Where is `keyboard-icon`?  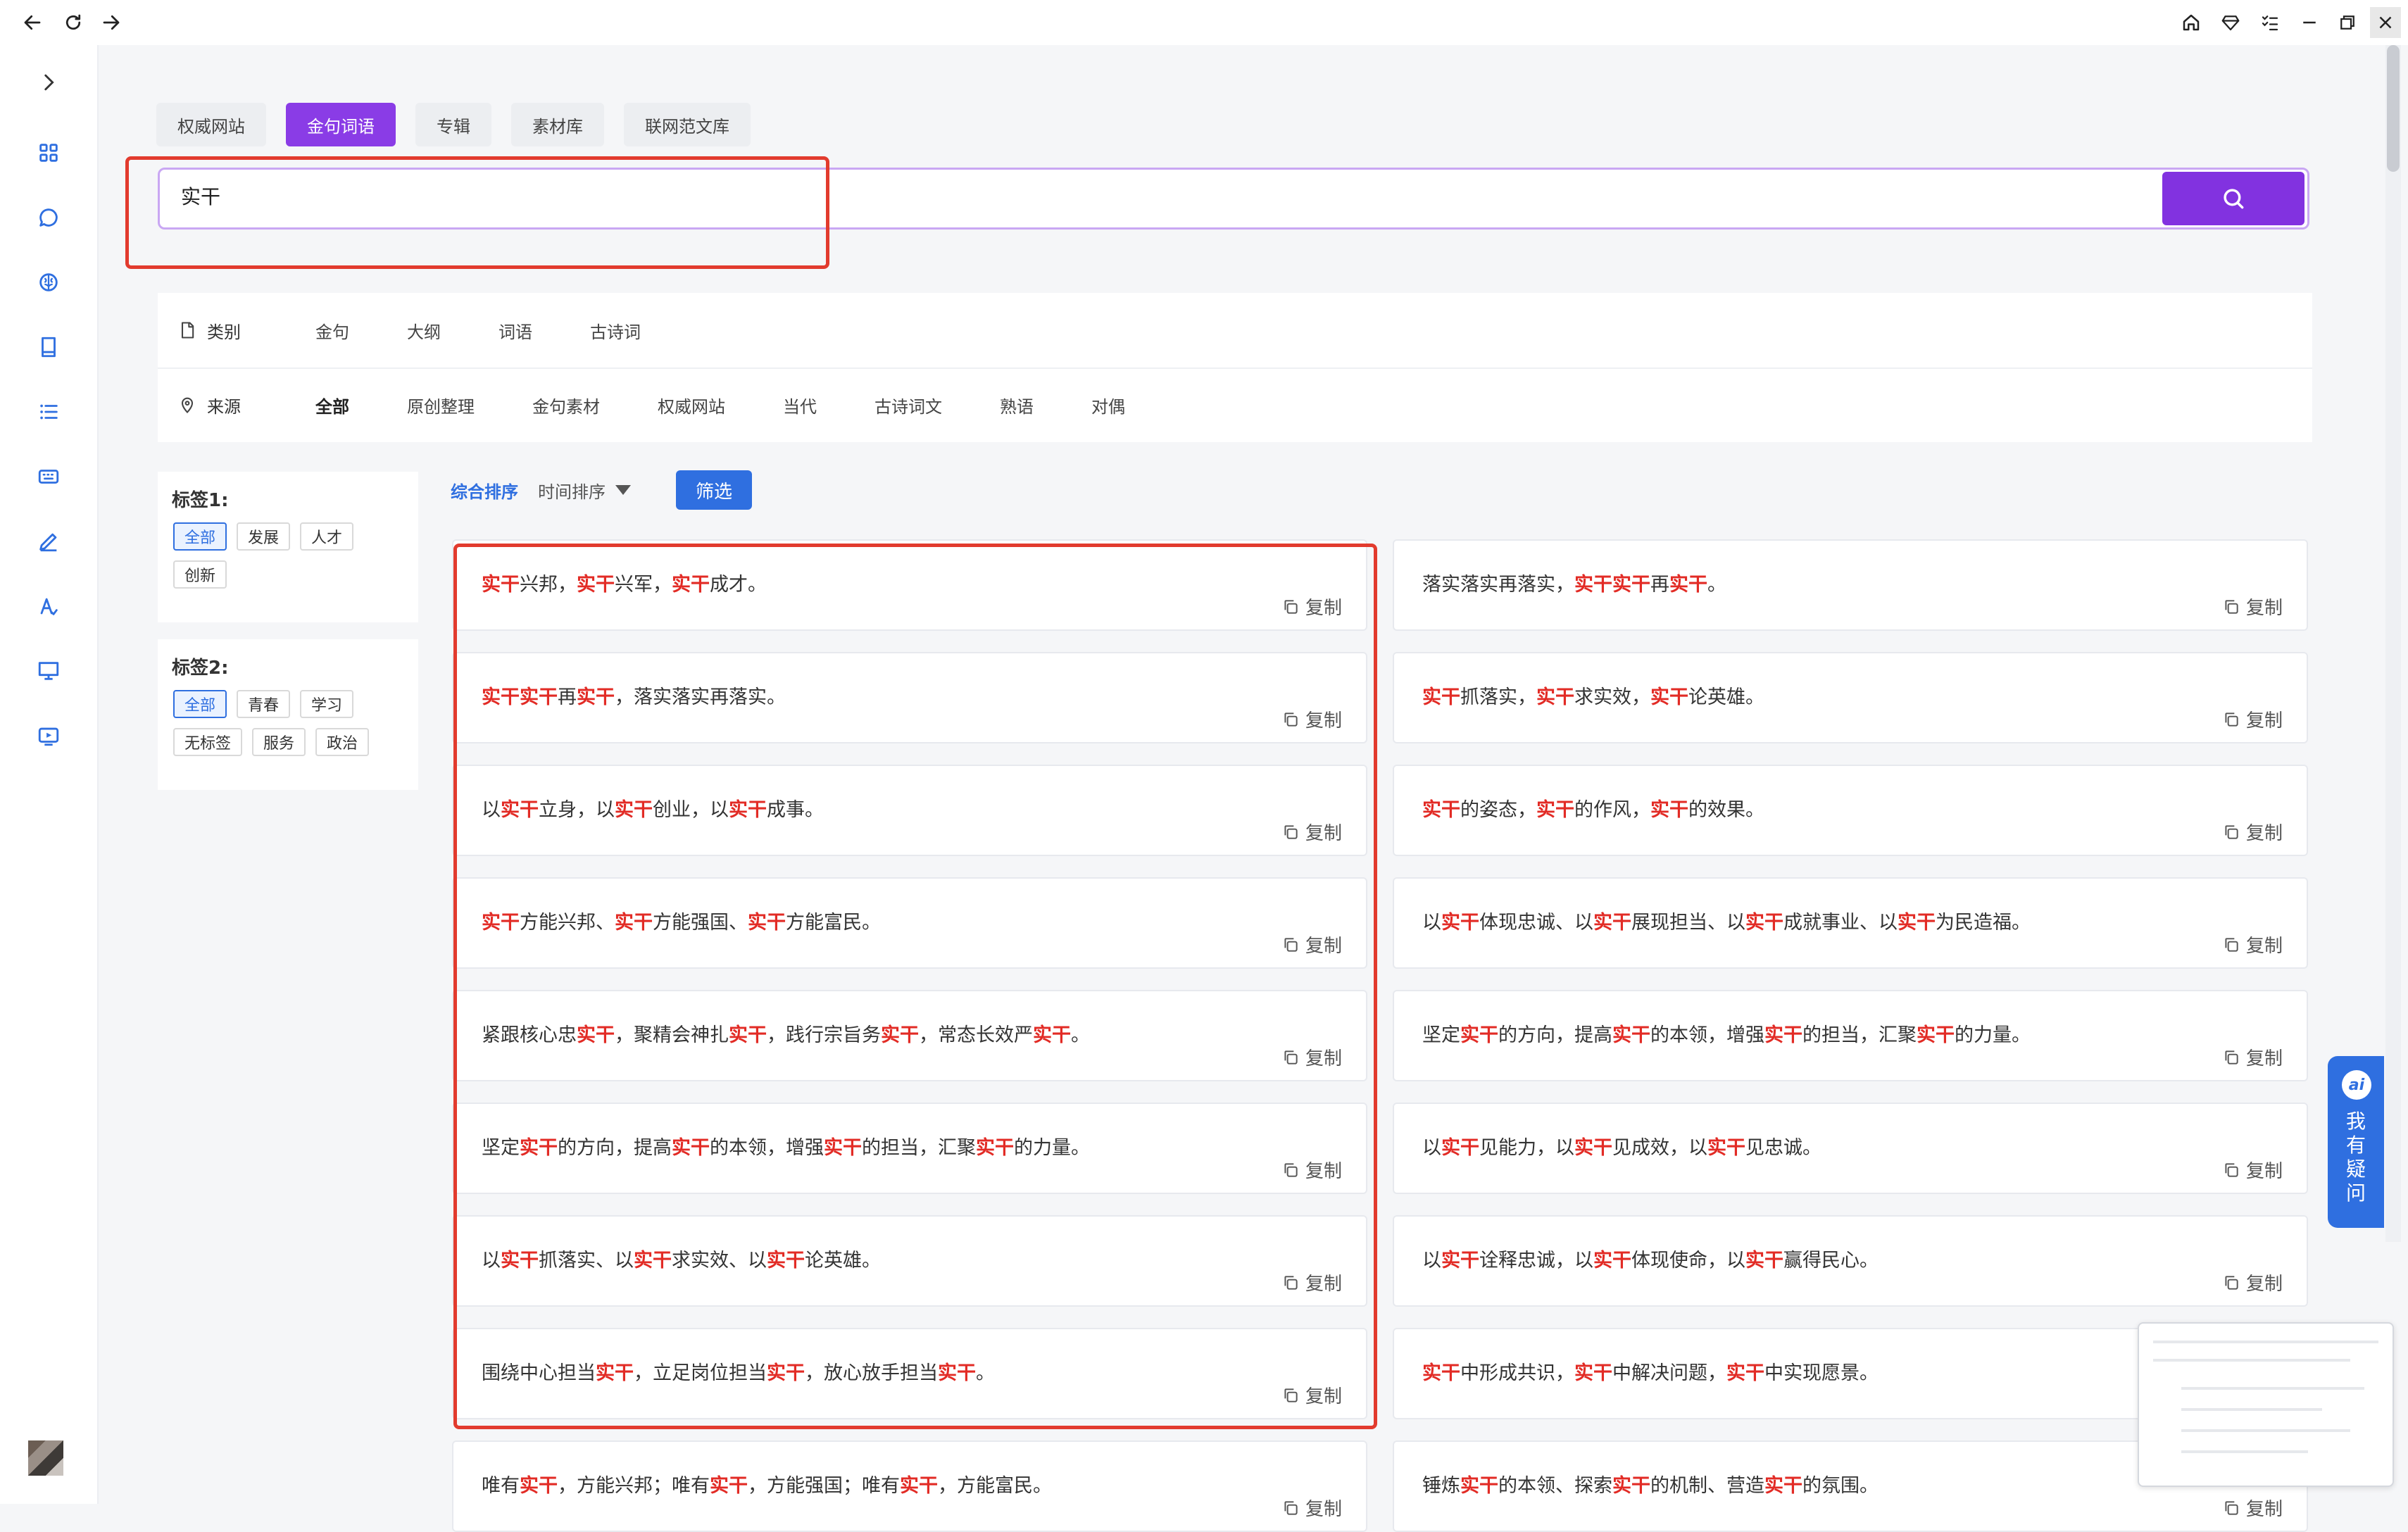
keyboard-icon is located at coordinates (48, 477).